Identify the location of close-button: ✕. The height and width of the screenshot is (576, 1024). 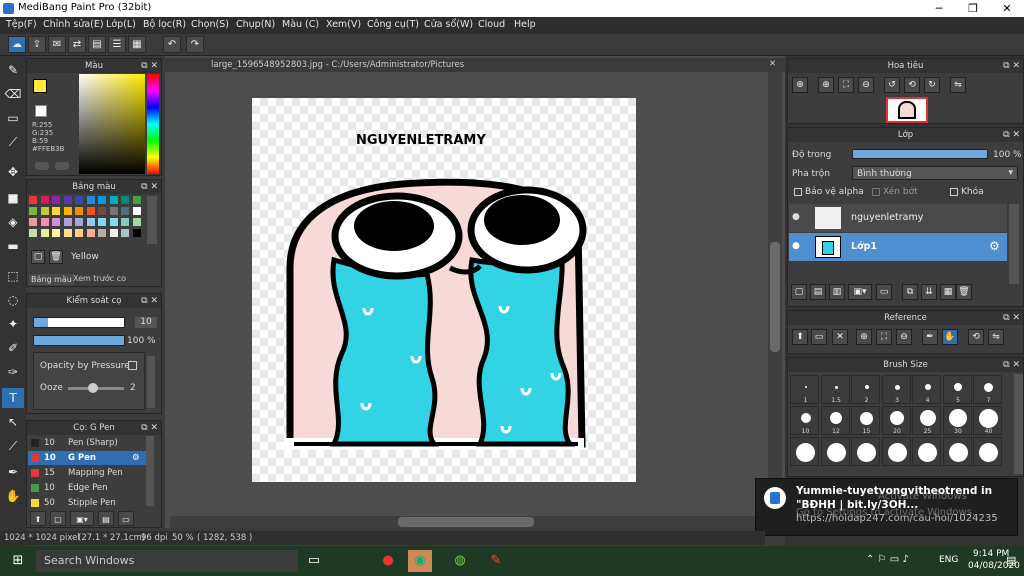
(1007, 8).